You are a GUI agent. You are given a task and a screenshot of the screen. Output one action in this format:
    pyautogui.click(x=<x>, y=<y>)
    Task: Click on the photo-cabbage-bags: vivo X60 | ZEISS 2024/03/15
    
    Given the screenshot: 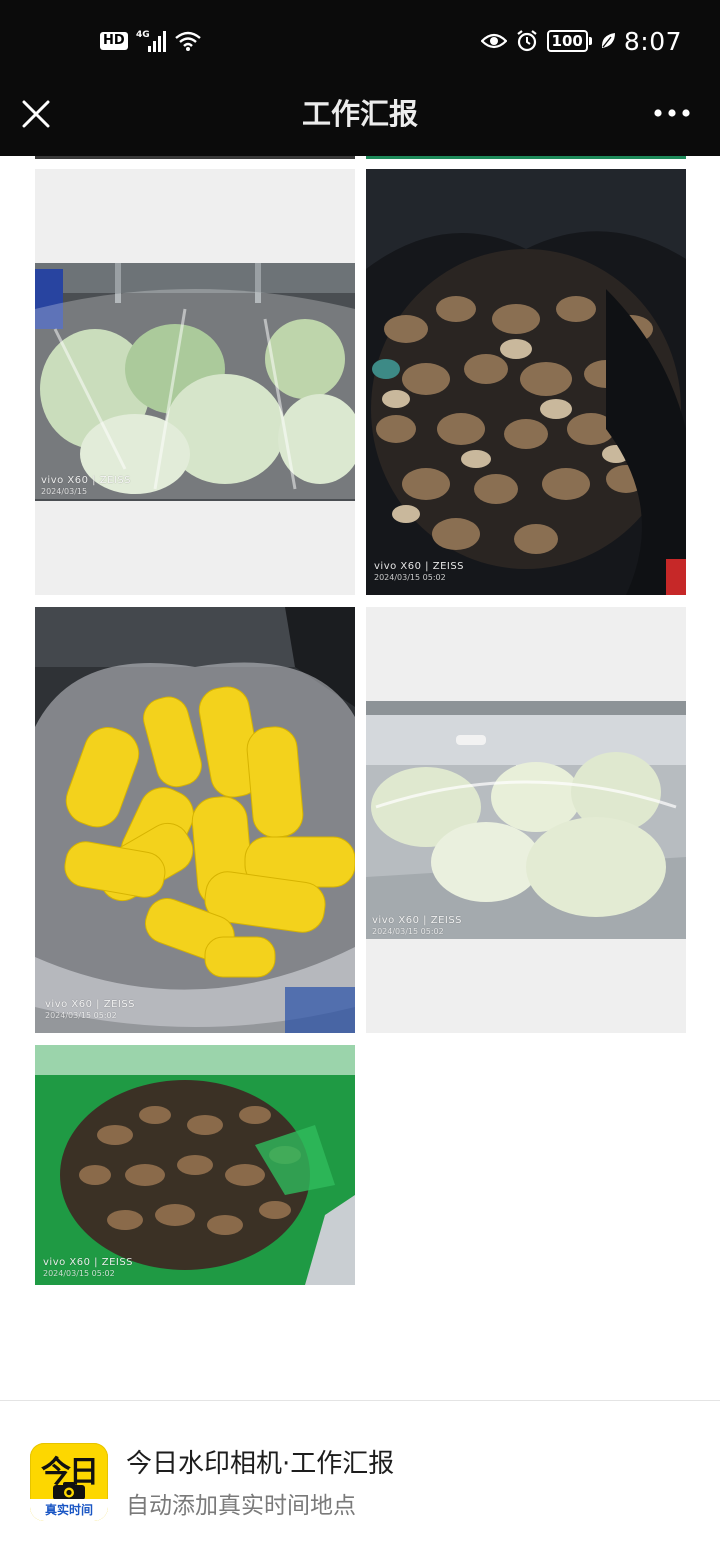 What is the action you would take?
    pyautogui.click(x=195, y=382)
    